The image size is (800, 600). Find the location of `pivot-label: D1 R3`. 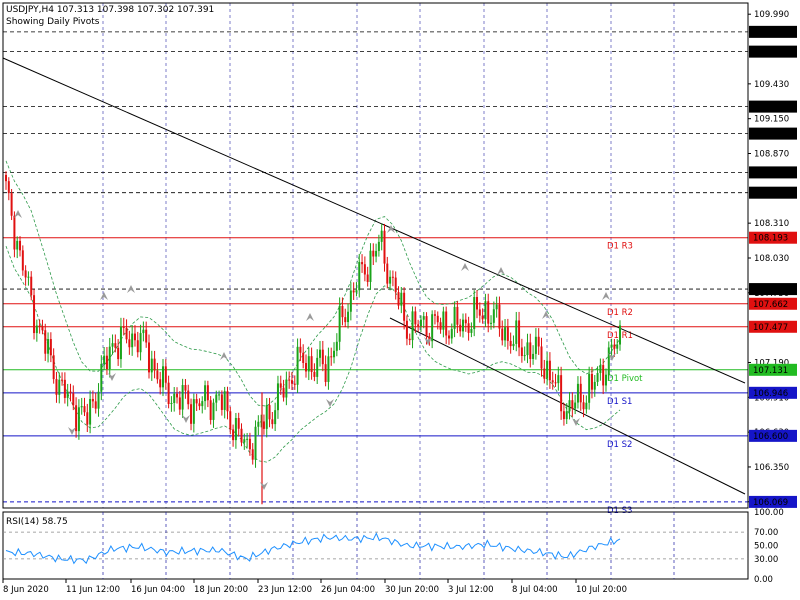

pivot-label: D1 R3 is located at coordinates (620, 247).